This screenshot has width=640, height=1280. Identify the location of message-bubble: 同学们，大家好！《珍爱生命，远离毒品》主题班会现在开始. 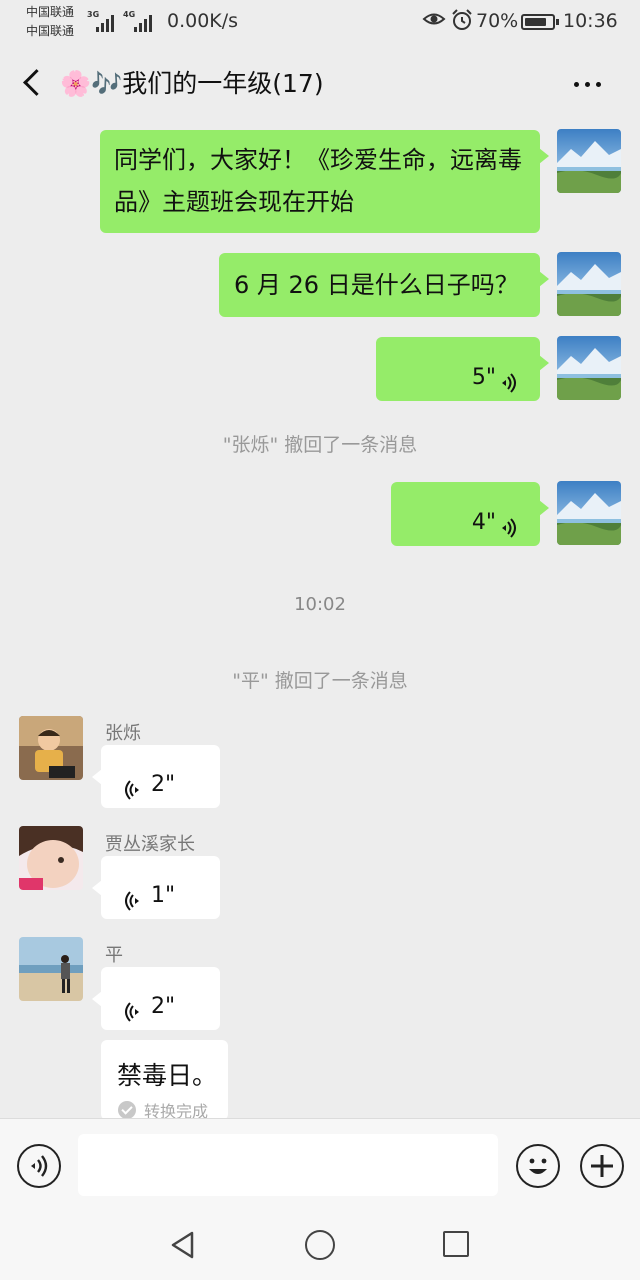
(324, 181).